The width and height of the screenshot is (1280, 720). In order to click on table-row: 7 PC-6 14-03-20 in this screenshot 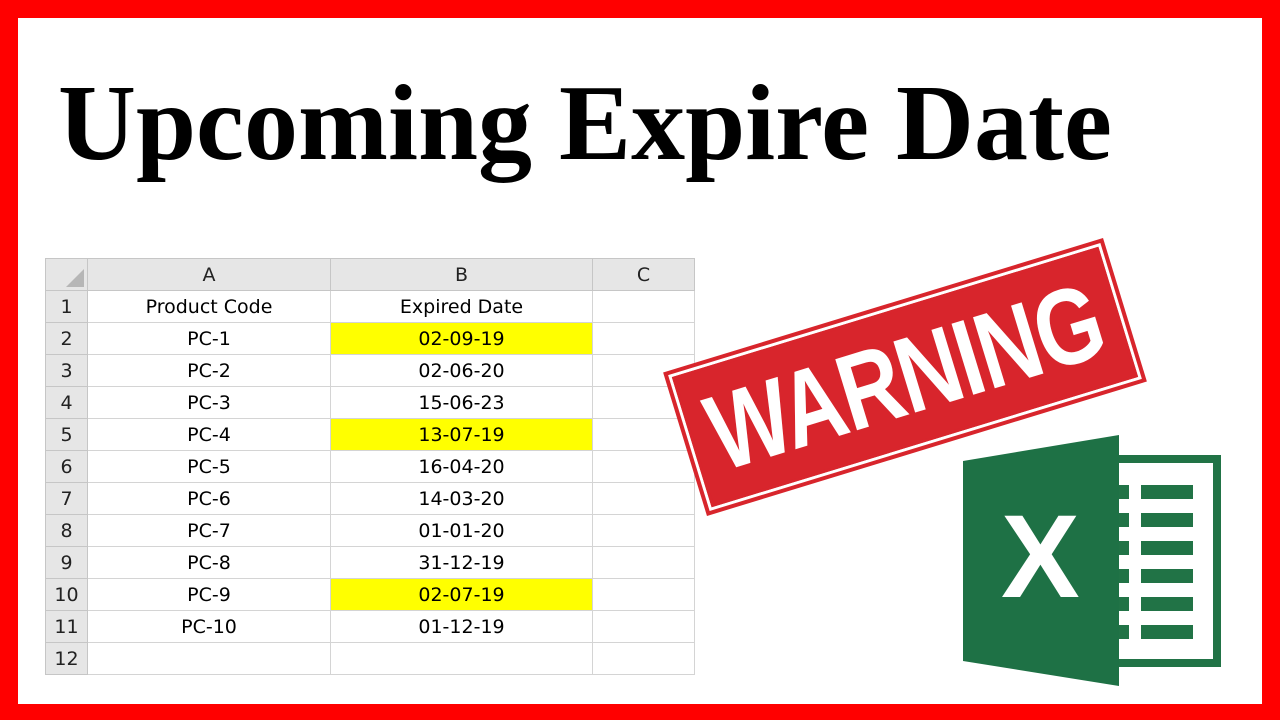, I will do `click(370, 498)`.